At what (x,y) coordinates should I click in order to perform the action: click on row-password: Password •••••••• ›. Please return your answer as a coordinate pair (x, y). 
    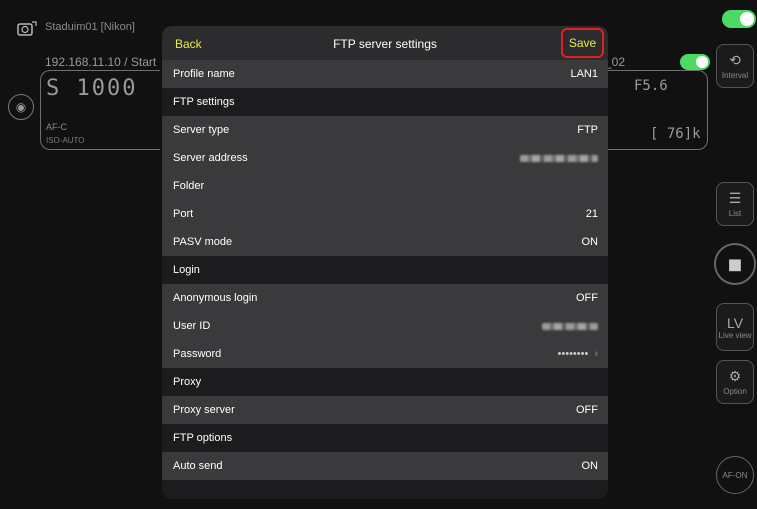
    Looking at the image, I should click on (385, 354).